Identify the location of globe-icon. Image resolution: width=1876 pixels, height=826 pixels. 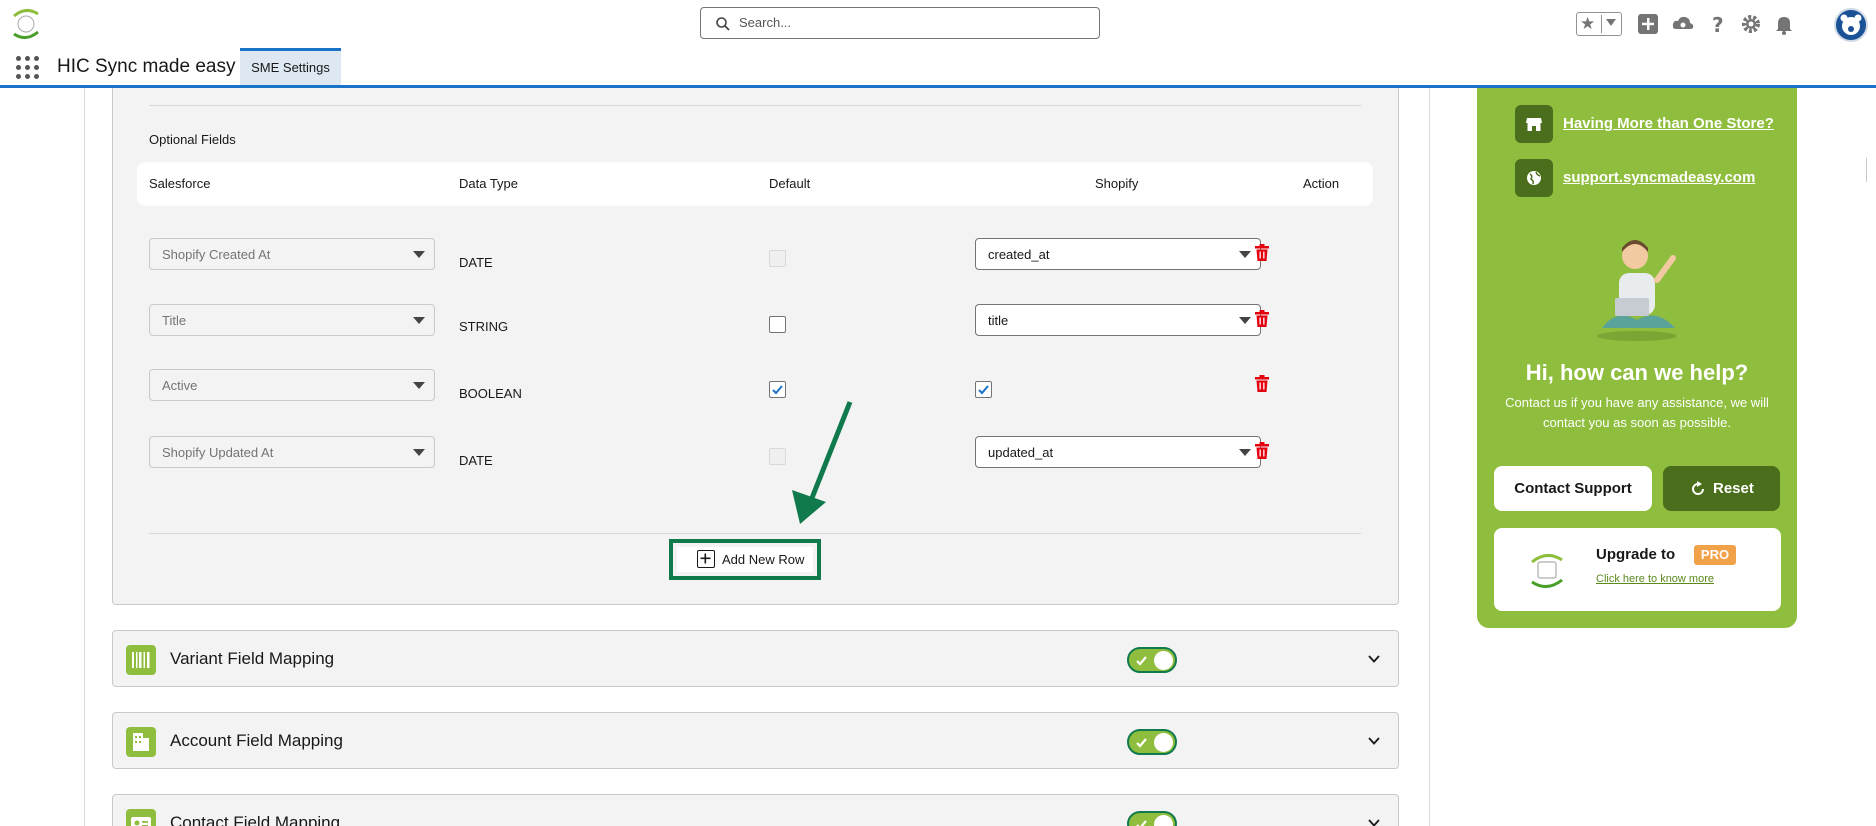
(1534, 178).